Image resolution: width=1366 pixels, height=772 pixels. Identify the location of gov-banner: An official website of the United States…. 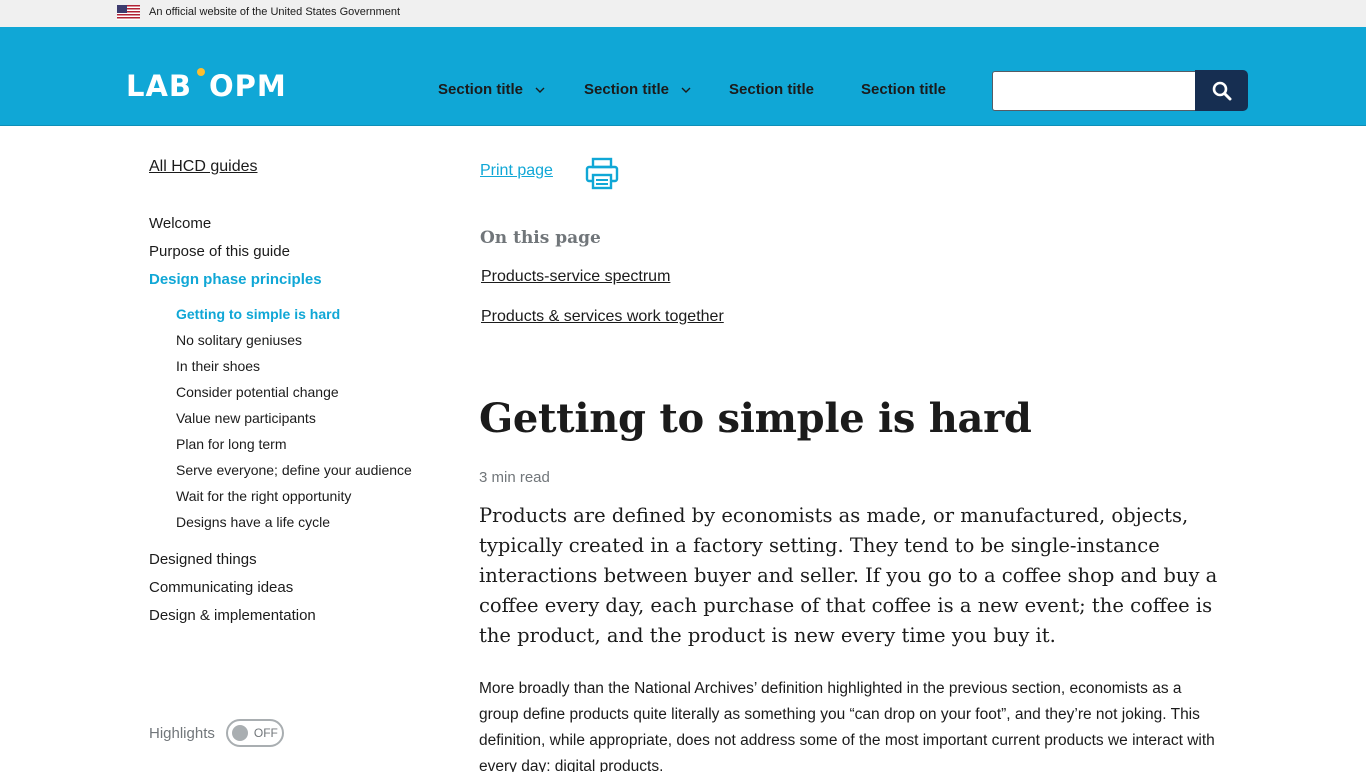
(683, 13).